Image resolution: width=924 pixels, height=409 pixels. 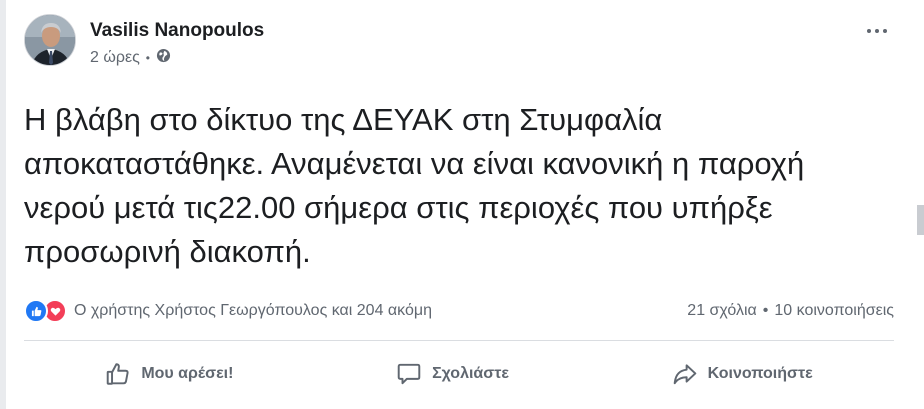 I want to click on avatar-photo-icon, so click(x=50, y=40).